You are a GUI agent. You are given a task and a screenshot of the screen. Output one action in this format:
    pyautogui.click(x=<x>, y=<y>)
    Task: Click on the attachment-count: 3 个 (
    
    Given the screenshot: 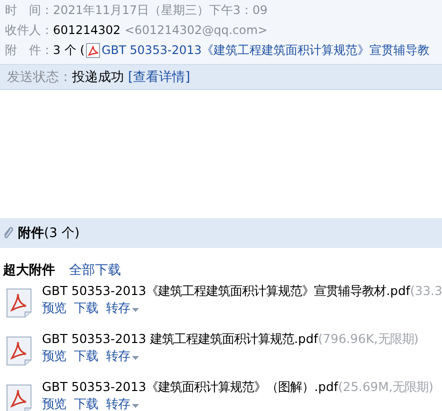 What is the action you would take?
    pyautogui.click(x=69, y=50)
    